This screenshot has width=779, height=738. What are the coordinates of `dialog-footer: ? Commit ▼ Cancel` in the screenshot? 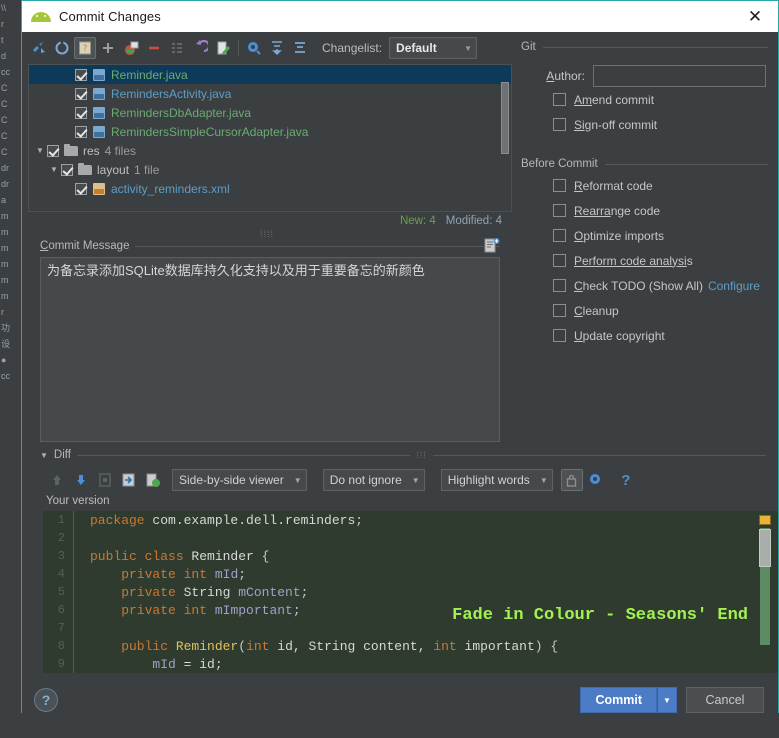 It's located at (400, 700).